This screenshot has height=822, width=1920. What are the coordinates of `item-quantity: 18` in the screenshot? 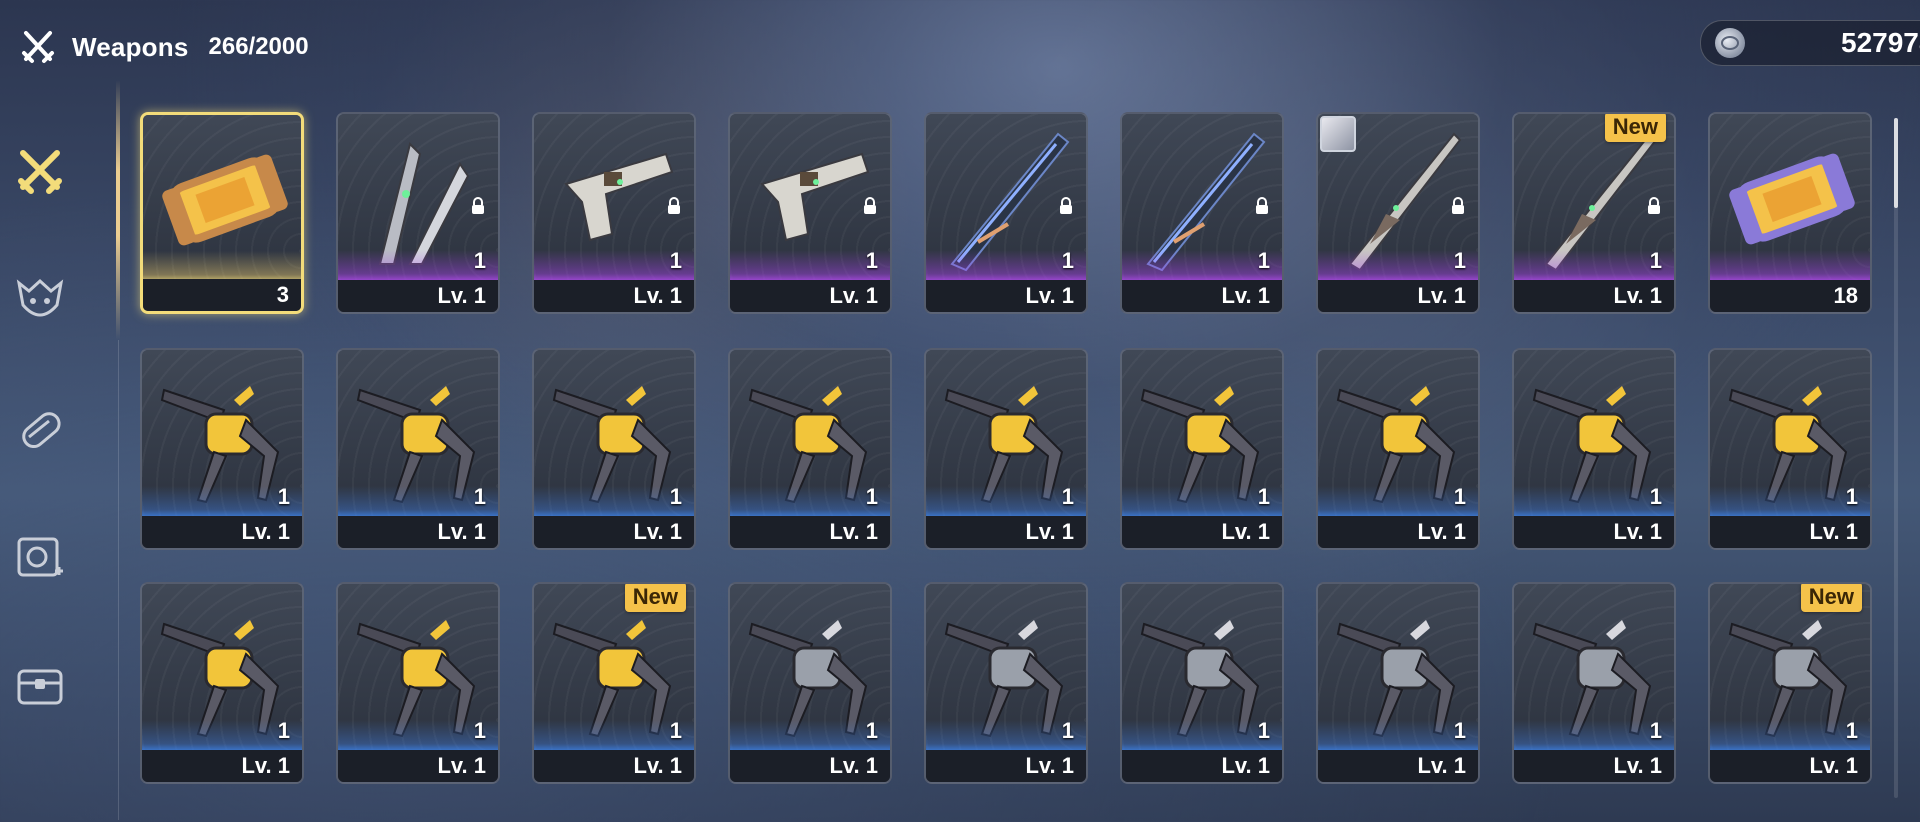 It's located at (1790, 296).